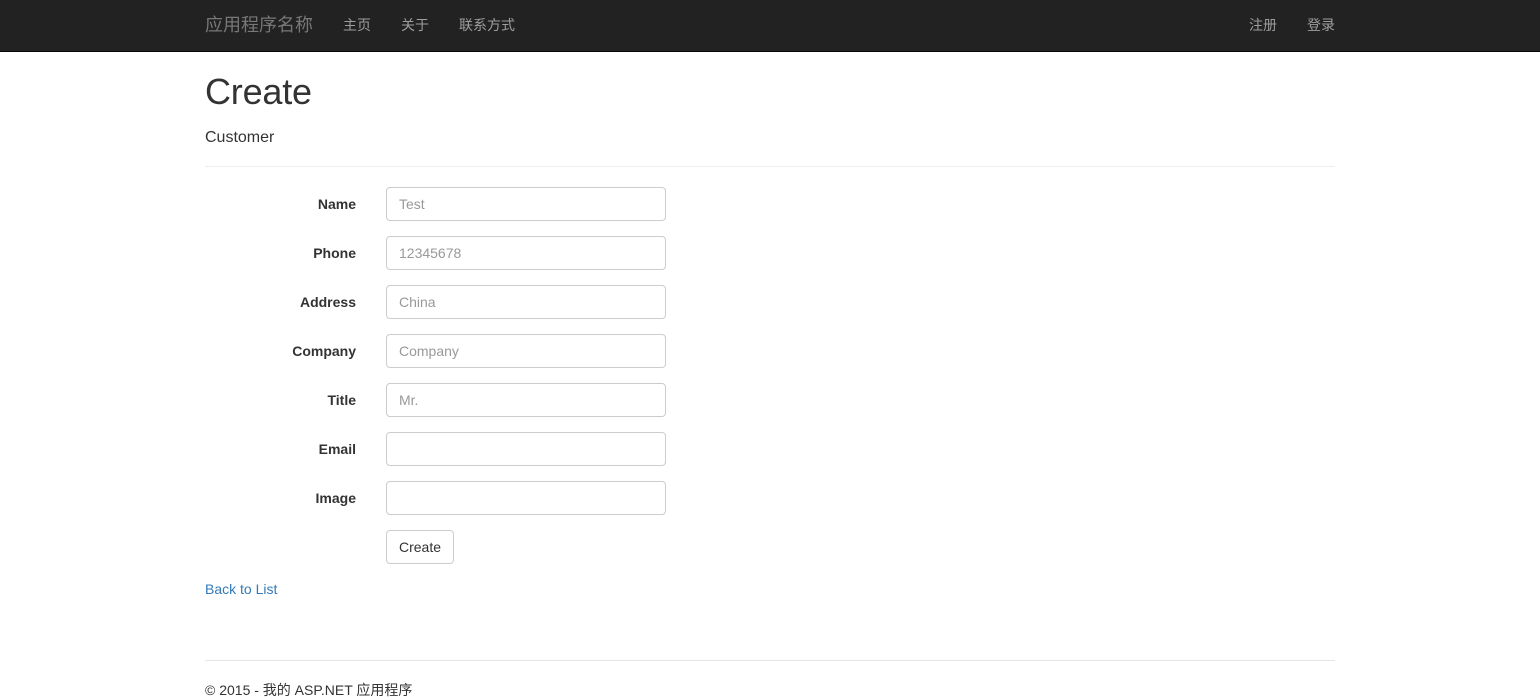 This screenshot has width=1540, height=700. I want to click on label-name: Name, so click(336, 204).